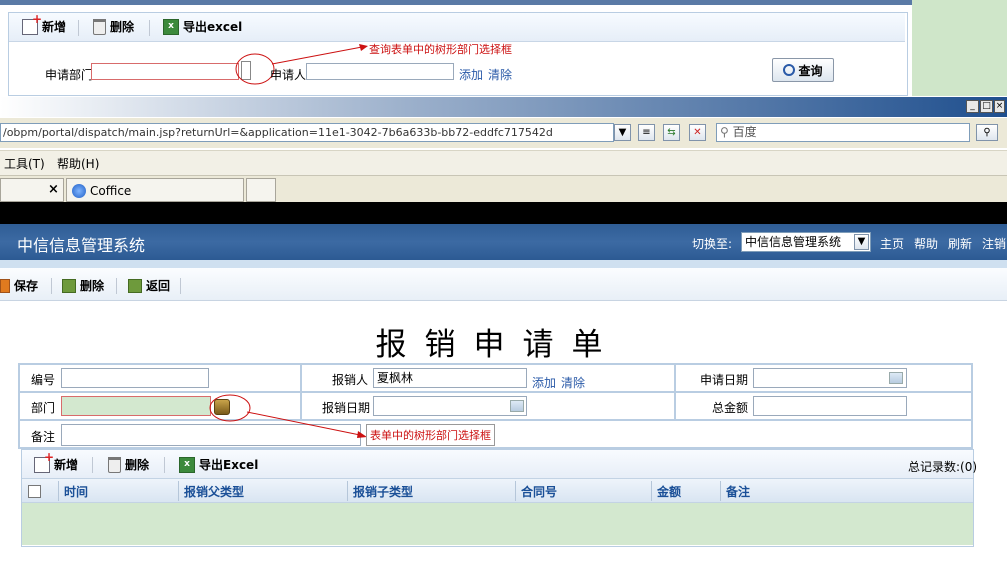 Image resolution: width=1007 pixels, height=566 pixels. I want to click on top-delete-button: 删除, so click(113, 26).